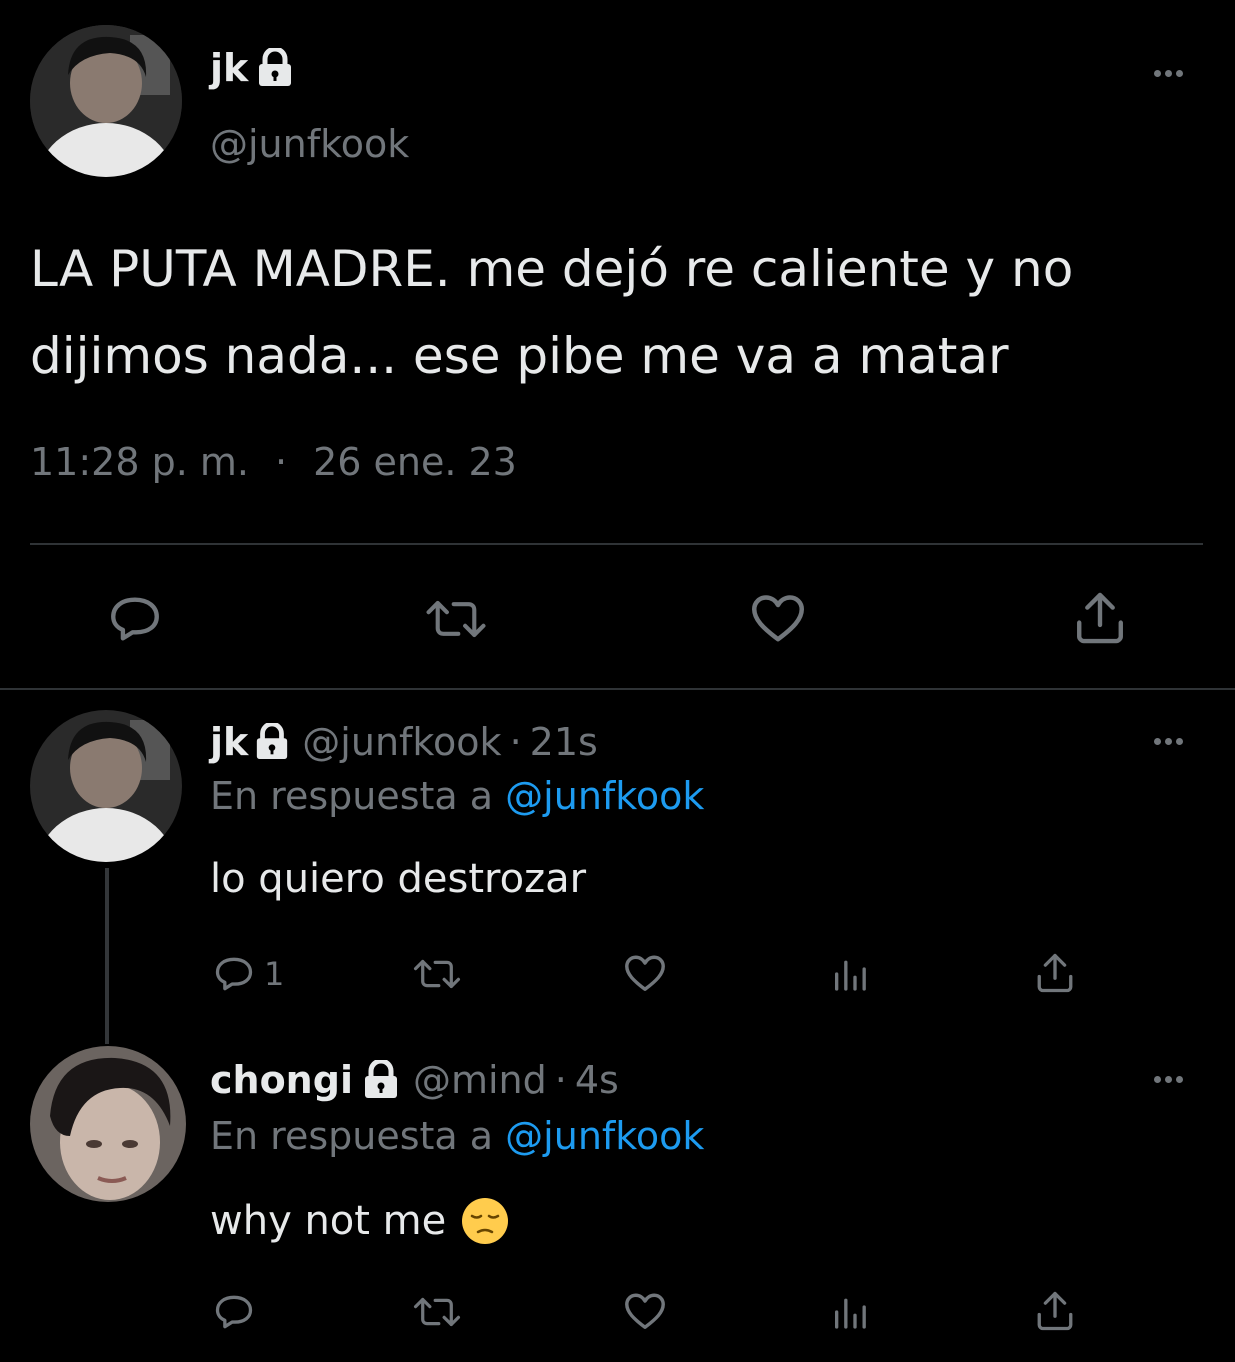 This screenshot has height=1362, width=1235. Describe the element at coordinates (485, 1221) in the screenshot. I see `pensive-face-emoji-icon` at that location.